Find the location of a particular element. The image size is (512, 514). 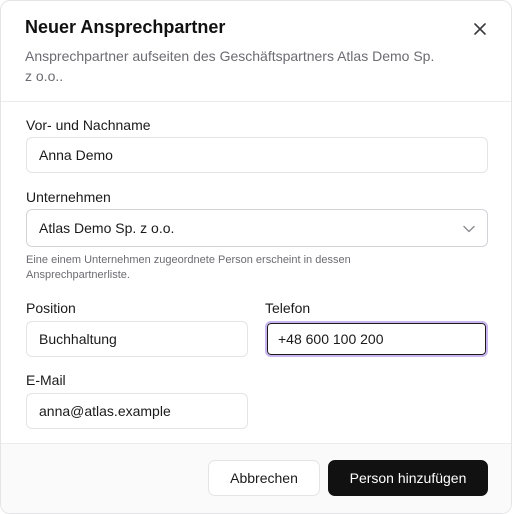

dialog-footer: Abbrechen Person hinzufügen is located at coordinates (256, 478).